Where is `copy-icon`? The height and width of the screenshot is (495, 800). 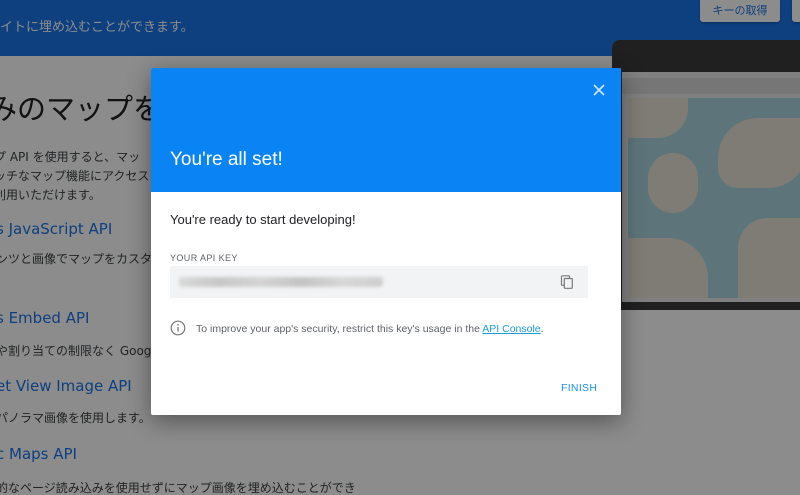
copy-icon is located at coordinates (567, 282).